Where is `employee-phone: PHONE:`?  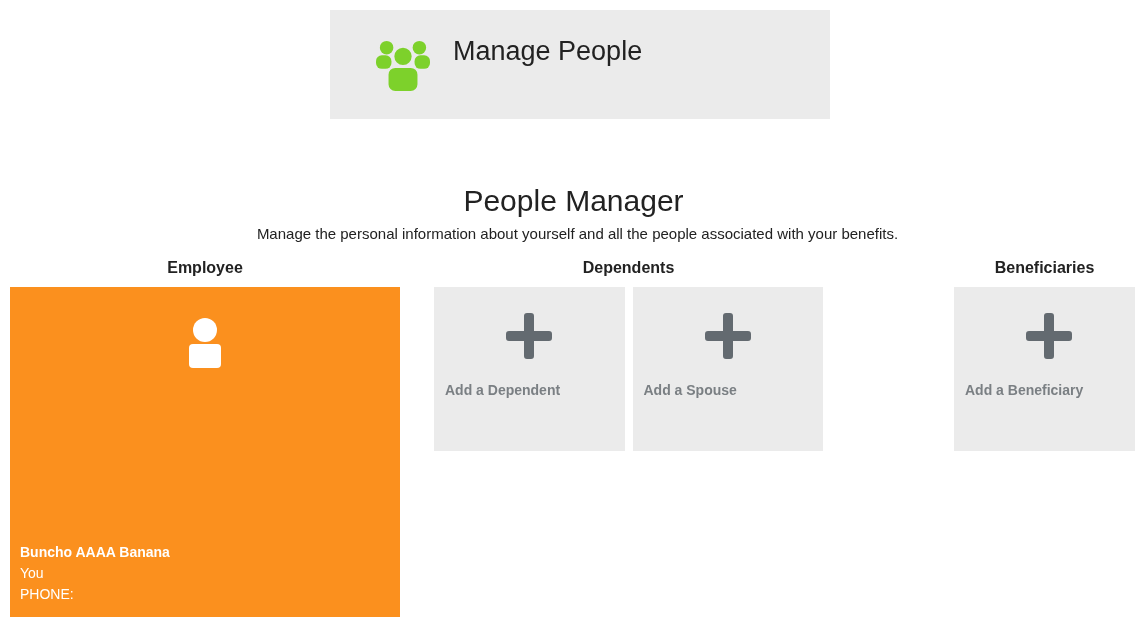
employee-phone: PHONE: is located at coordinates (47, 594).